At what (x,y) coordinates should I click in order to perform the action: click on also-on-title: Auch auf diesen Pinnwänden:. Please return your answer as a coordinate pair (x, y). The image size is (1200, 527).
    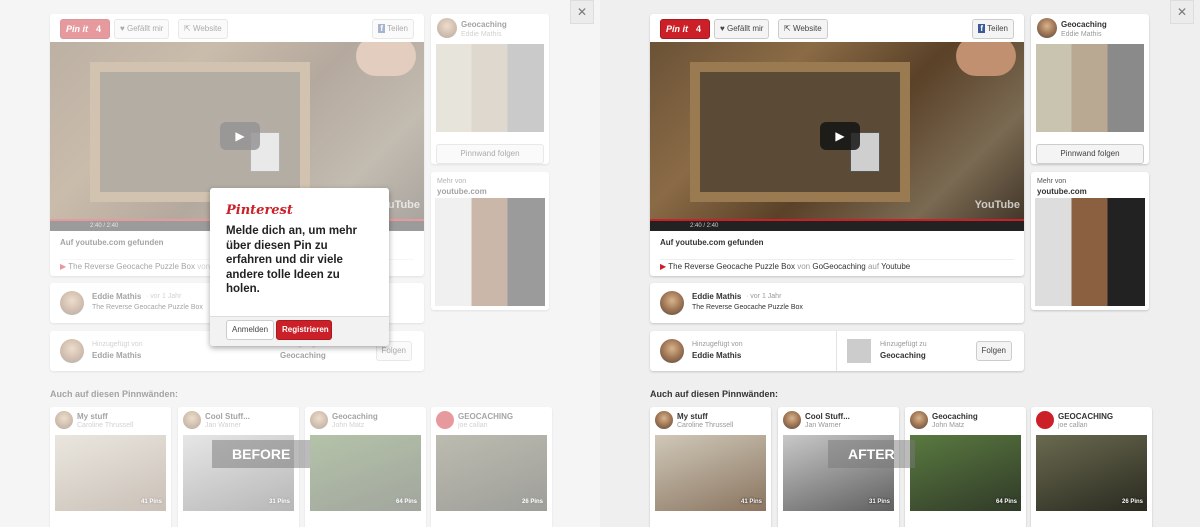
    Looking at the image, I should click on (714, 394).